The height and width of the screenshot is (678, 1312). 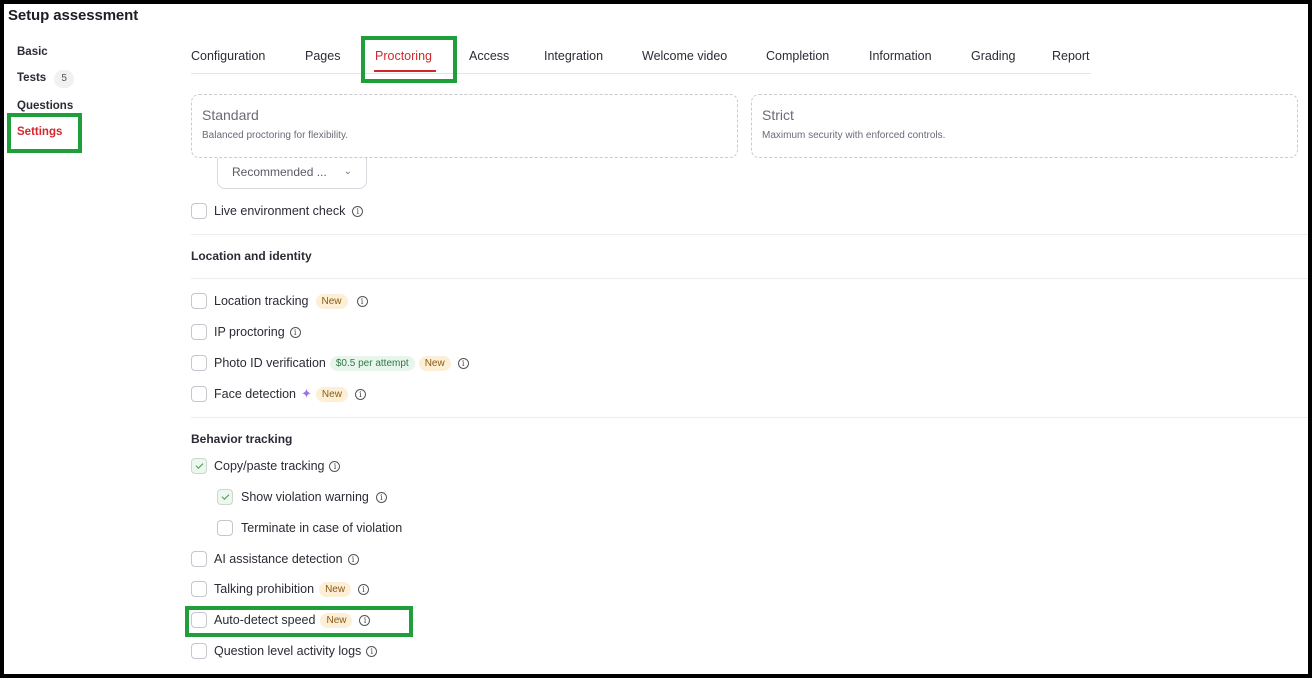 What do you see at coordinates (778, 115) in the screenshot?
I see `mode-title: Strict` at bounding box center [778, 115].